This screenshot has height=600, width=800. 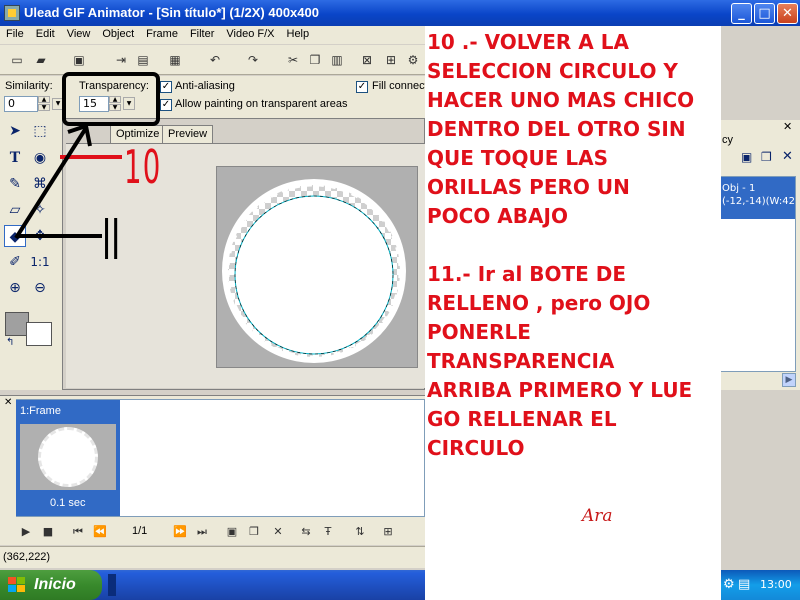 What do you see at coordinates (21, 104) in the screenshot?
I see `similarity-input: 0` at bounding box center [21, 104].